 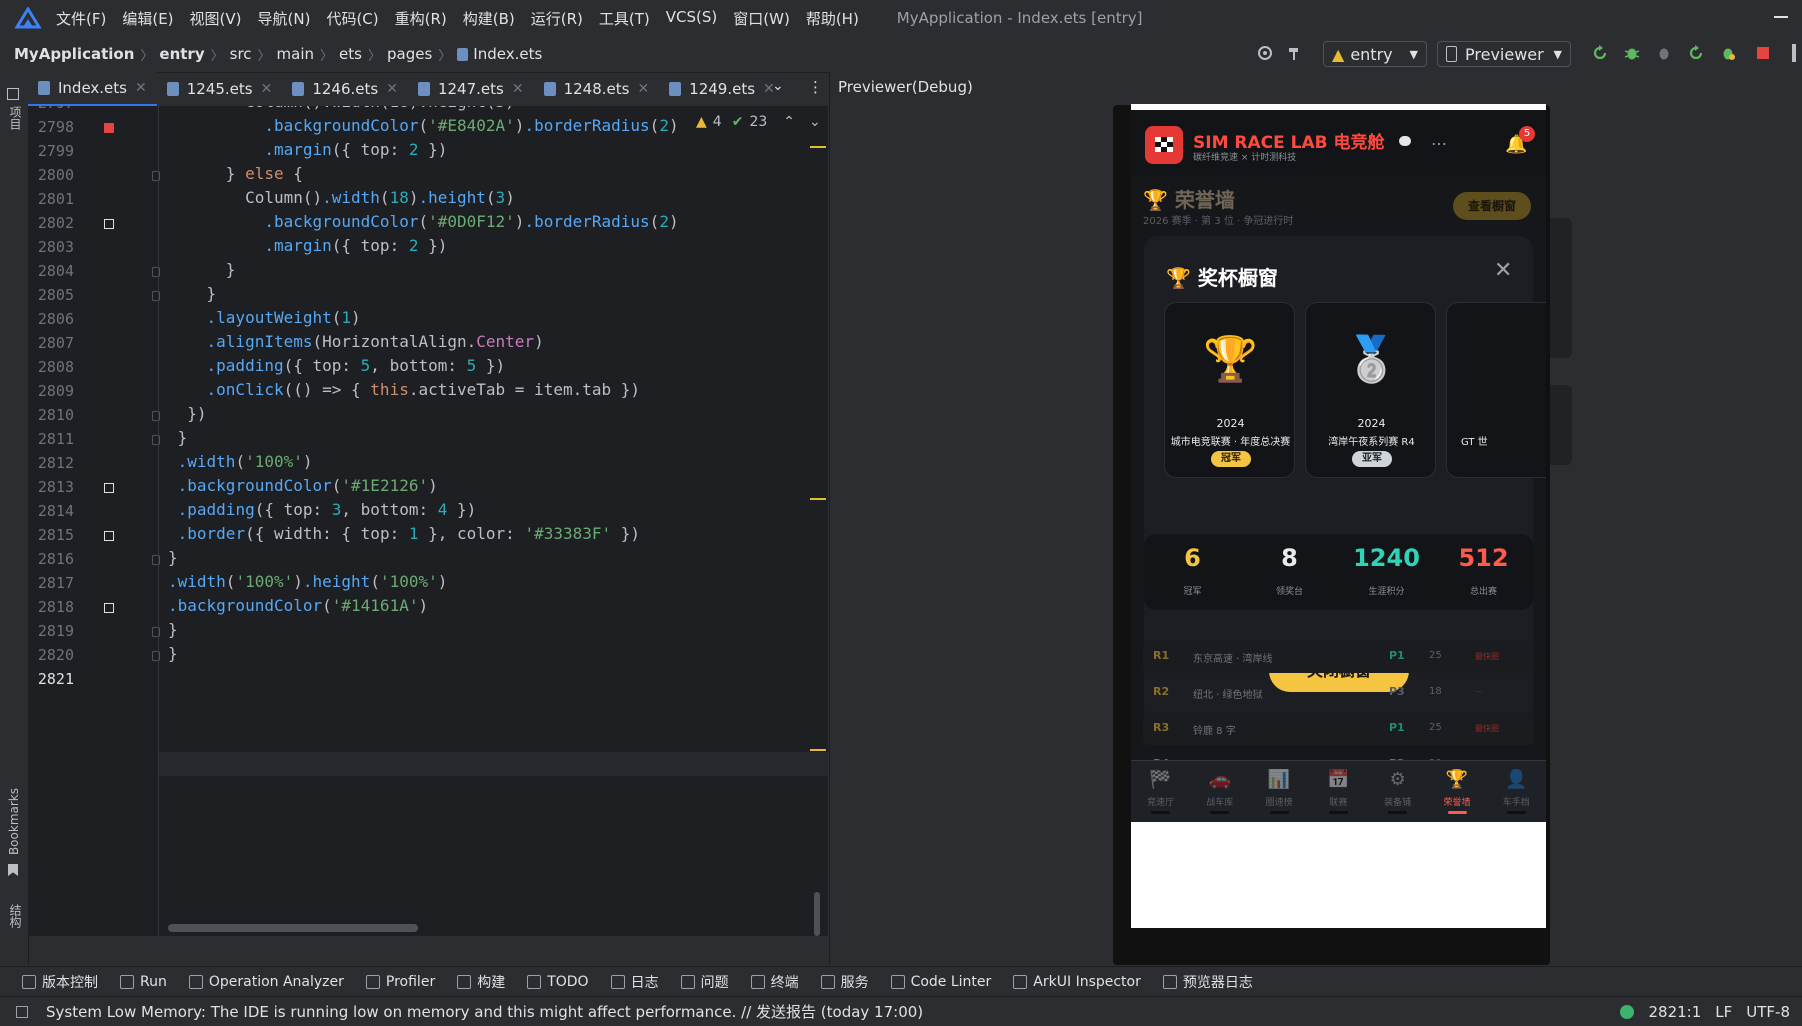 I want to click on menu-item: 工具(T), so click(x=624, y=18).